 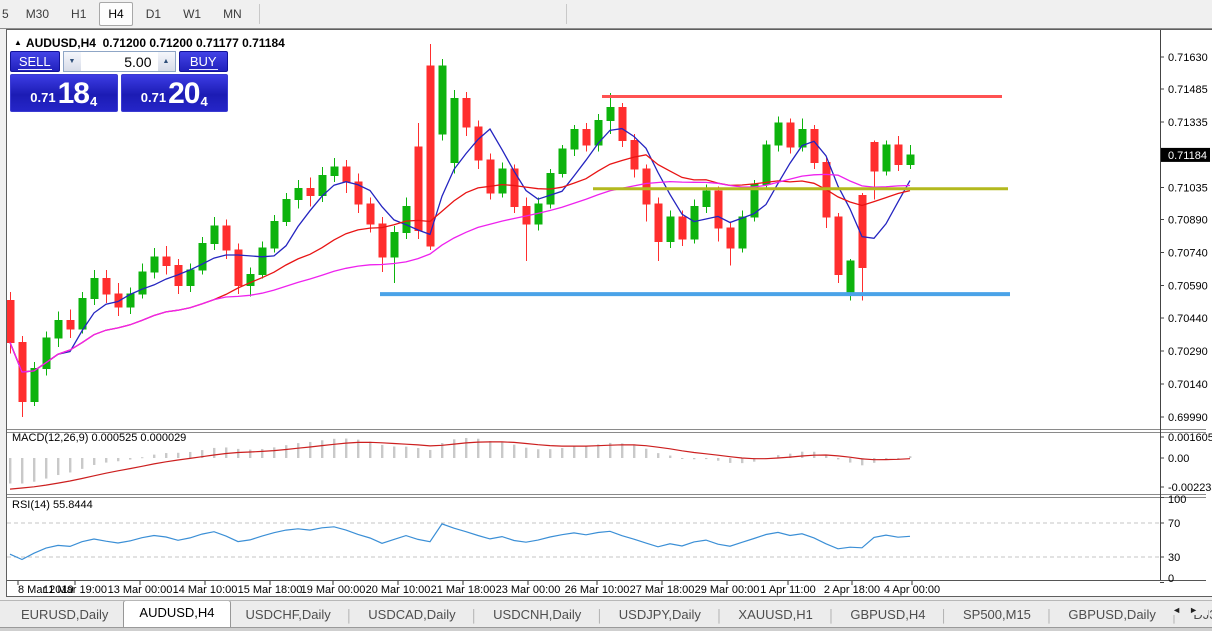 What do you see at coordinates (1188, 253) in the screenshot?
I see `price-tick-label: 0.70740` at bounding box center [1188, 253].